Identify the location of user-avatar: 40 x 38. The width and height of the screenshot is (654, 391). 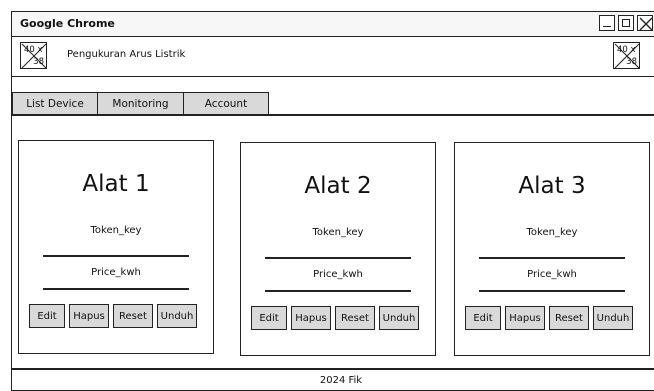
(626, 55).